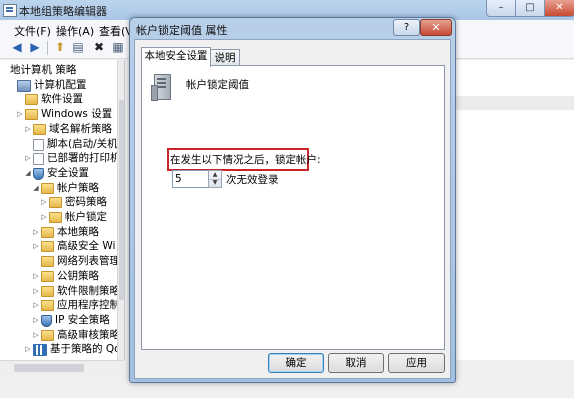 The width and height of the screenshot is (574, 398). Describe the element at coordinates (296, 363) in the screenshot. I see `ok-button: 确定` at that location.